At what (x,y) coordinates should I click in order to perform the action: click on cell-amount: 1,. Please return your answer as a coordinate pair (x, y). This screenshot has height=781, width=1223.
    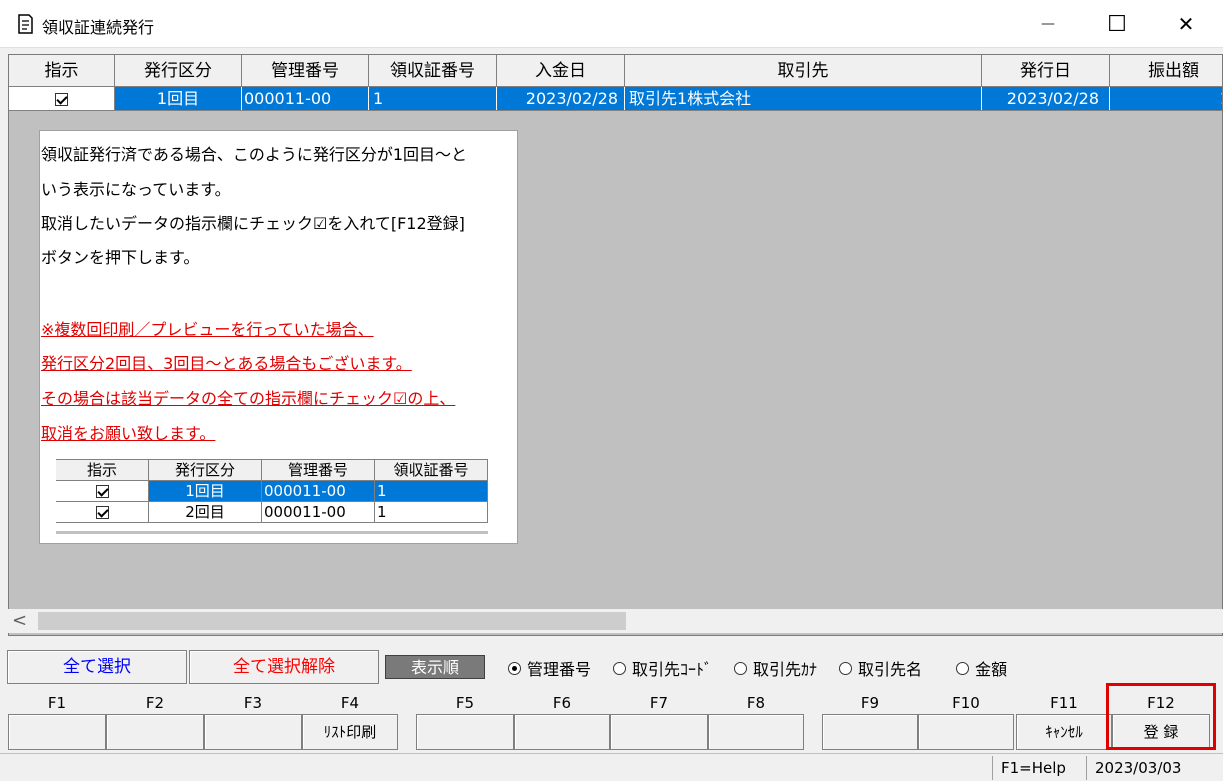
    Looking at the image, I should click on (1166, 98).